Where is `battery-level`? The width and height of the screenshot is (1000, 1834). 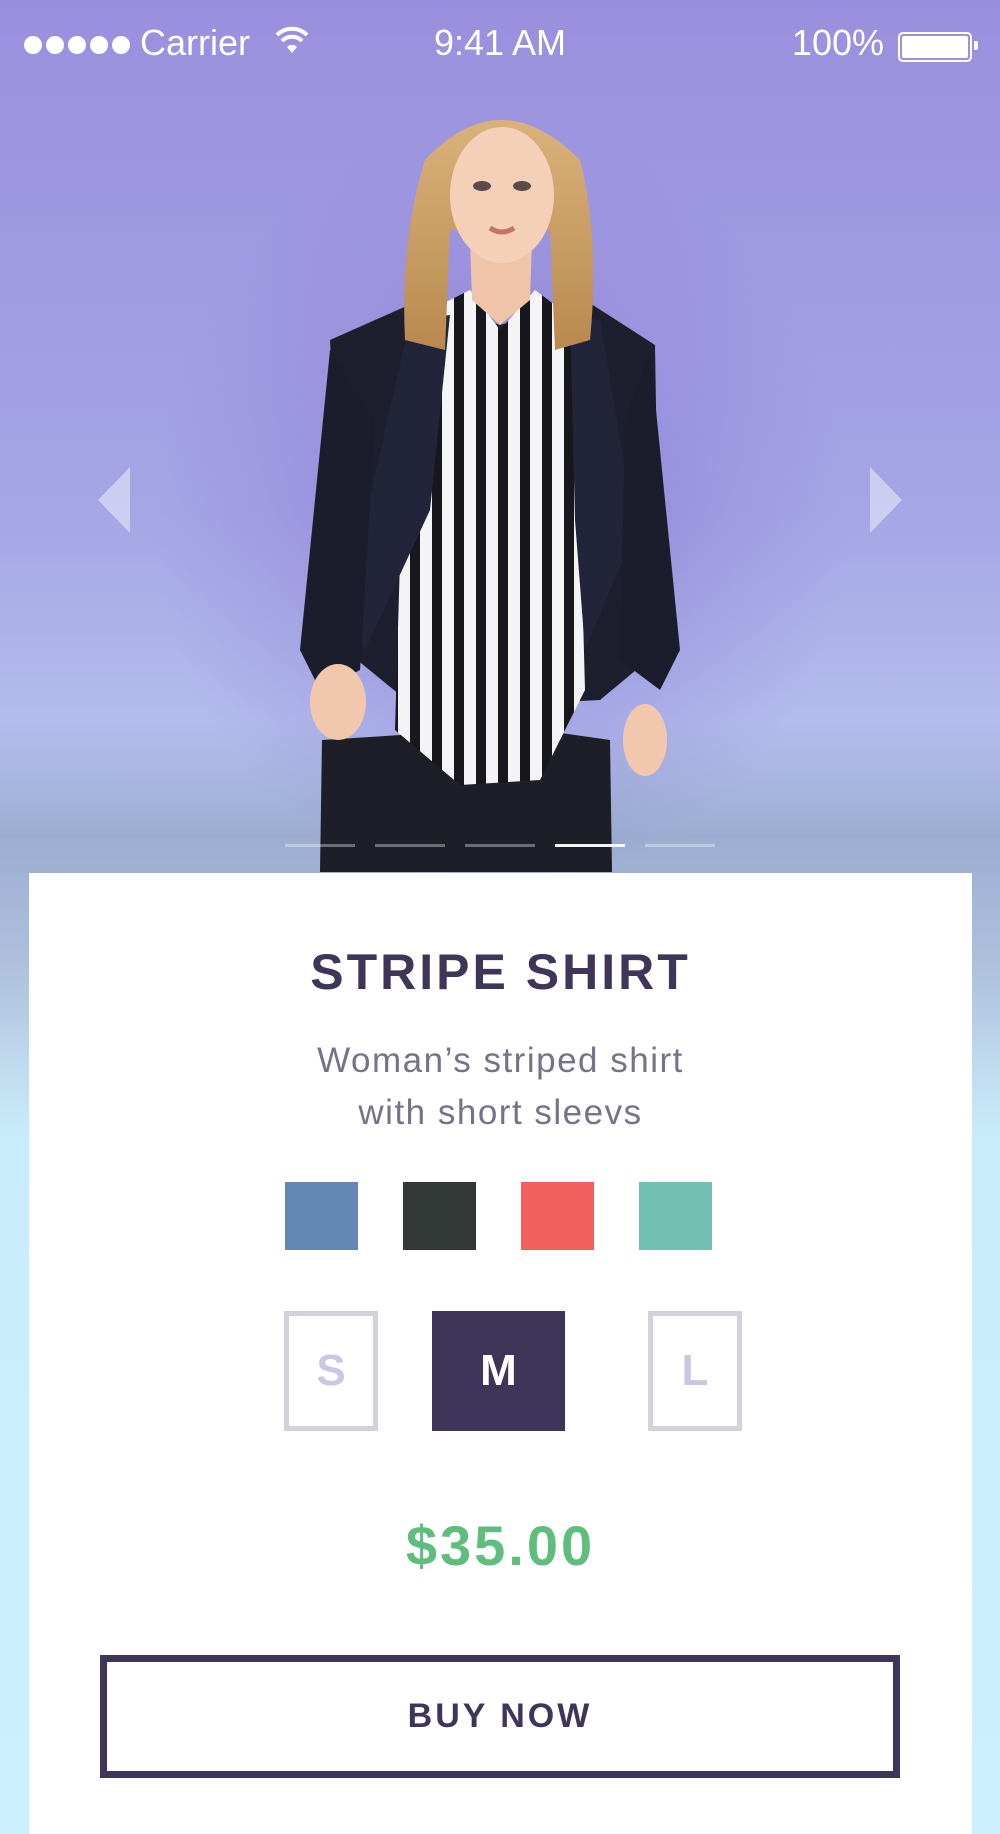 battery-level is located at coordinates (935, 47).